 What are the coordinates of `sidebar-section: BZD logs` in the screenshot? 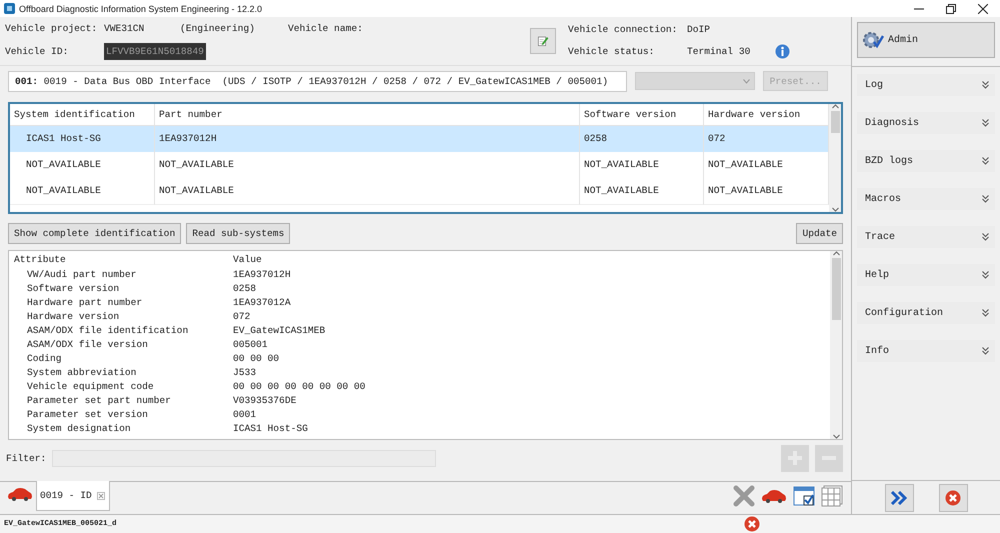 It's located at (926, 161).